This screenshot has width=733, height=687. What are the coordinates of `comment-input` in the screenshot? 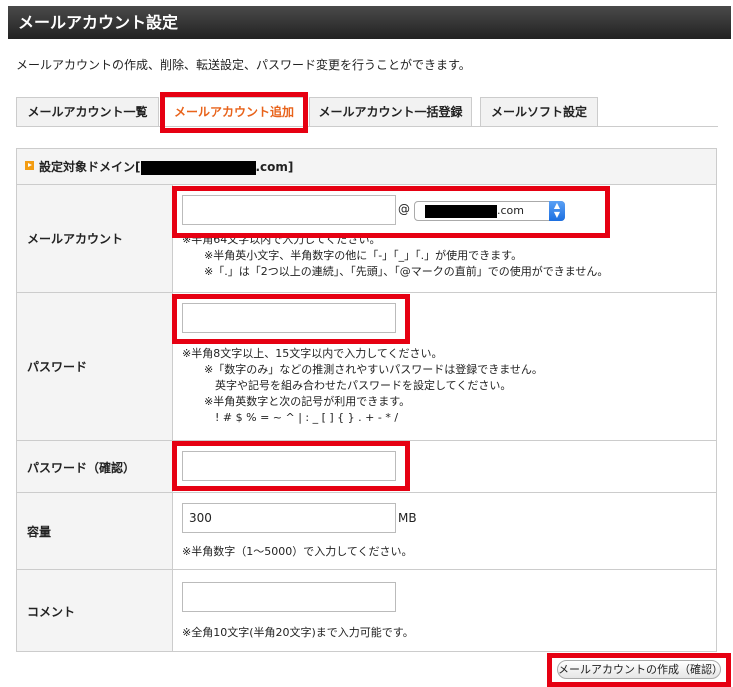 It's located at (289, 597).